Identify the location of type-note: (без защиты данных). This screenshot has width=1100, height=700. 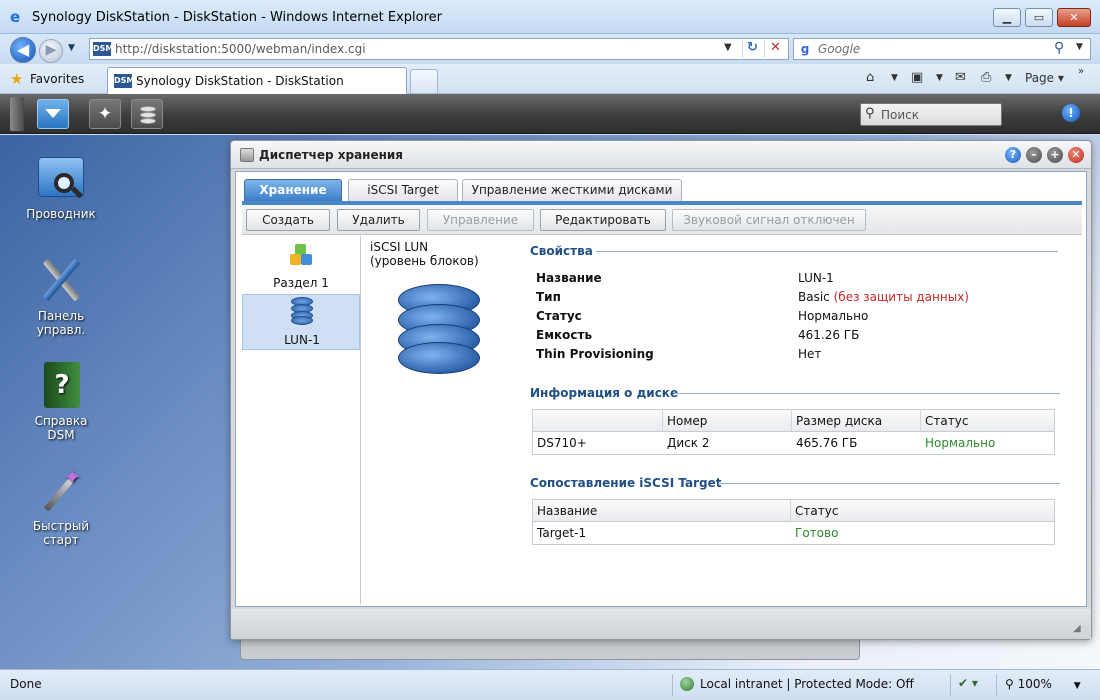
(901, 297).